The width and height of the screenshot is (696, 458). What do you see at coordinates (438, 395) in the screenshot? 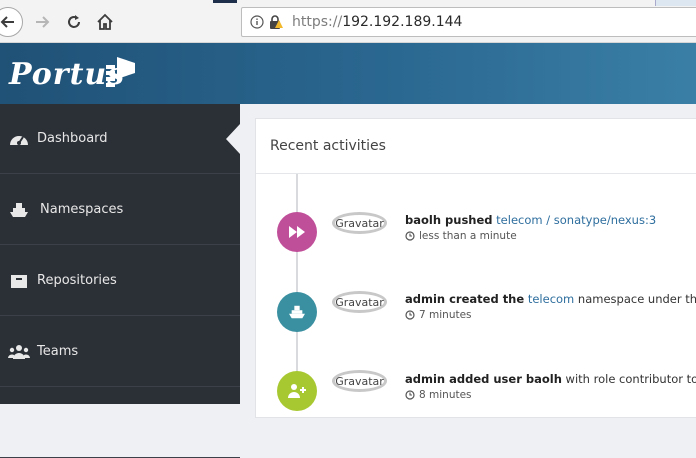
I see `activity-time: 8 minutes` at bounding box center [438, 395].